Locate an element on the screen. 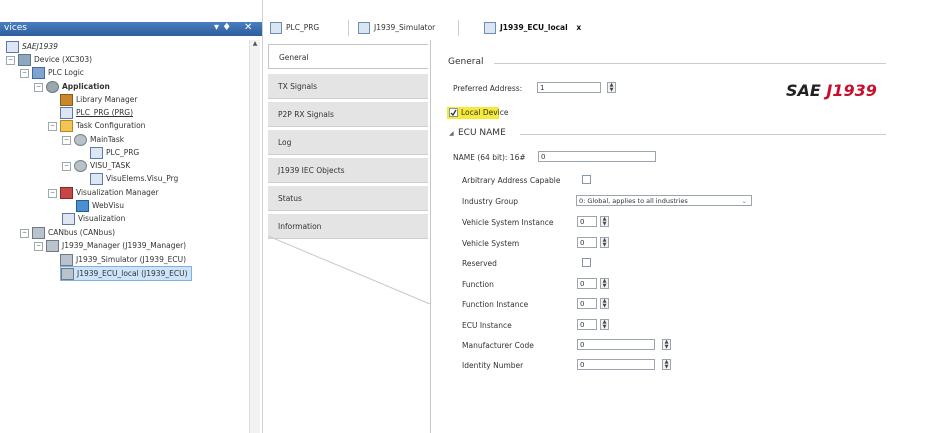  side-tab-status: Status is located at coordinates (348, 198).